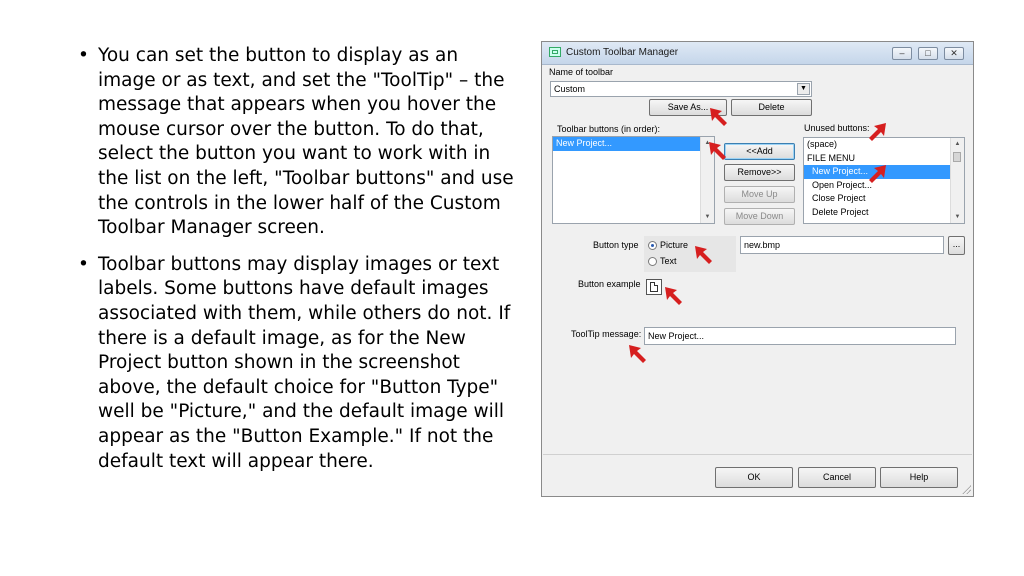  What do you see at coordinates (570, 89) in the screenshot?
I see `toolbar-name-value: Custom` at bounding box center [570, 89].